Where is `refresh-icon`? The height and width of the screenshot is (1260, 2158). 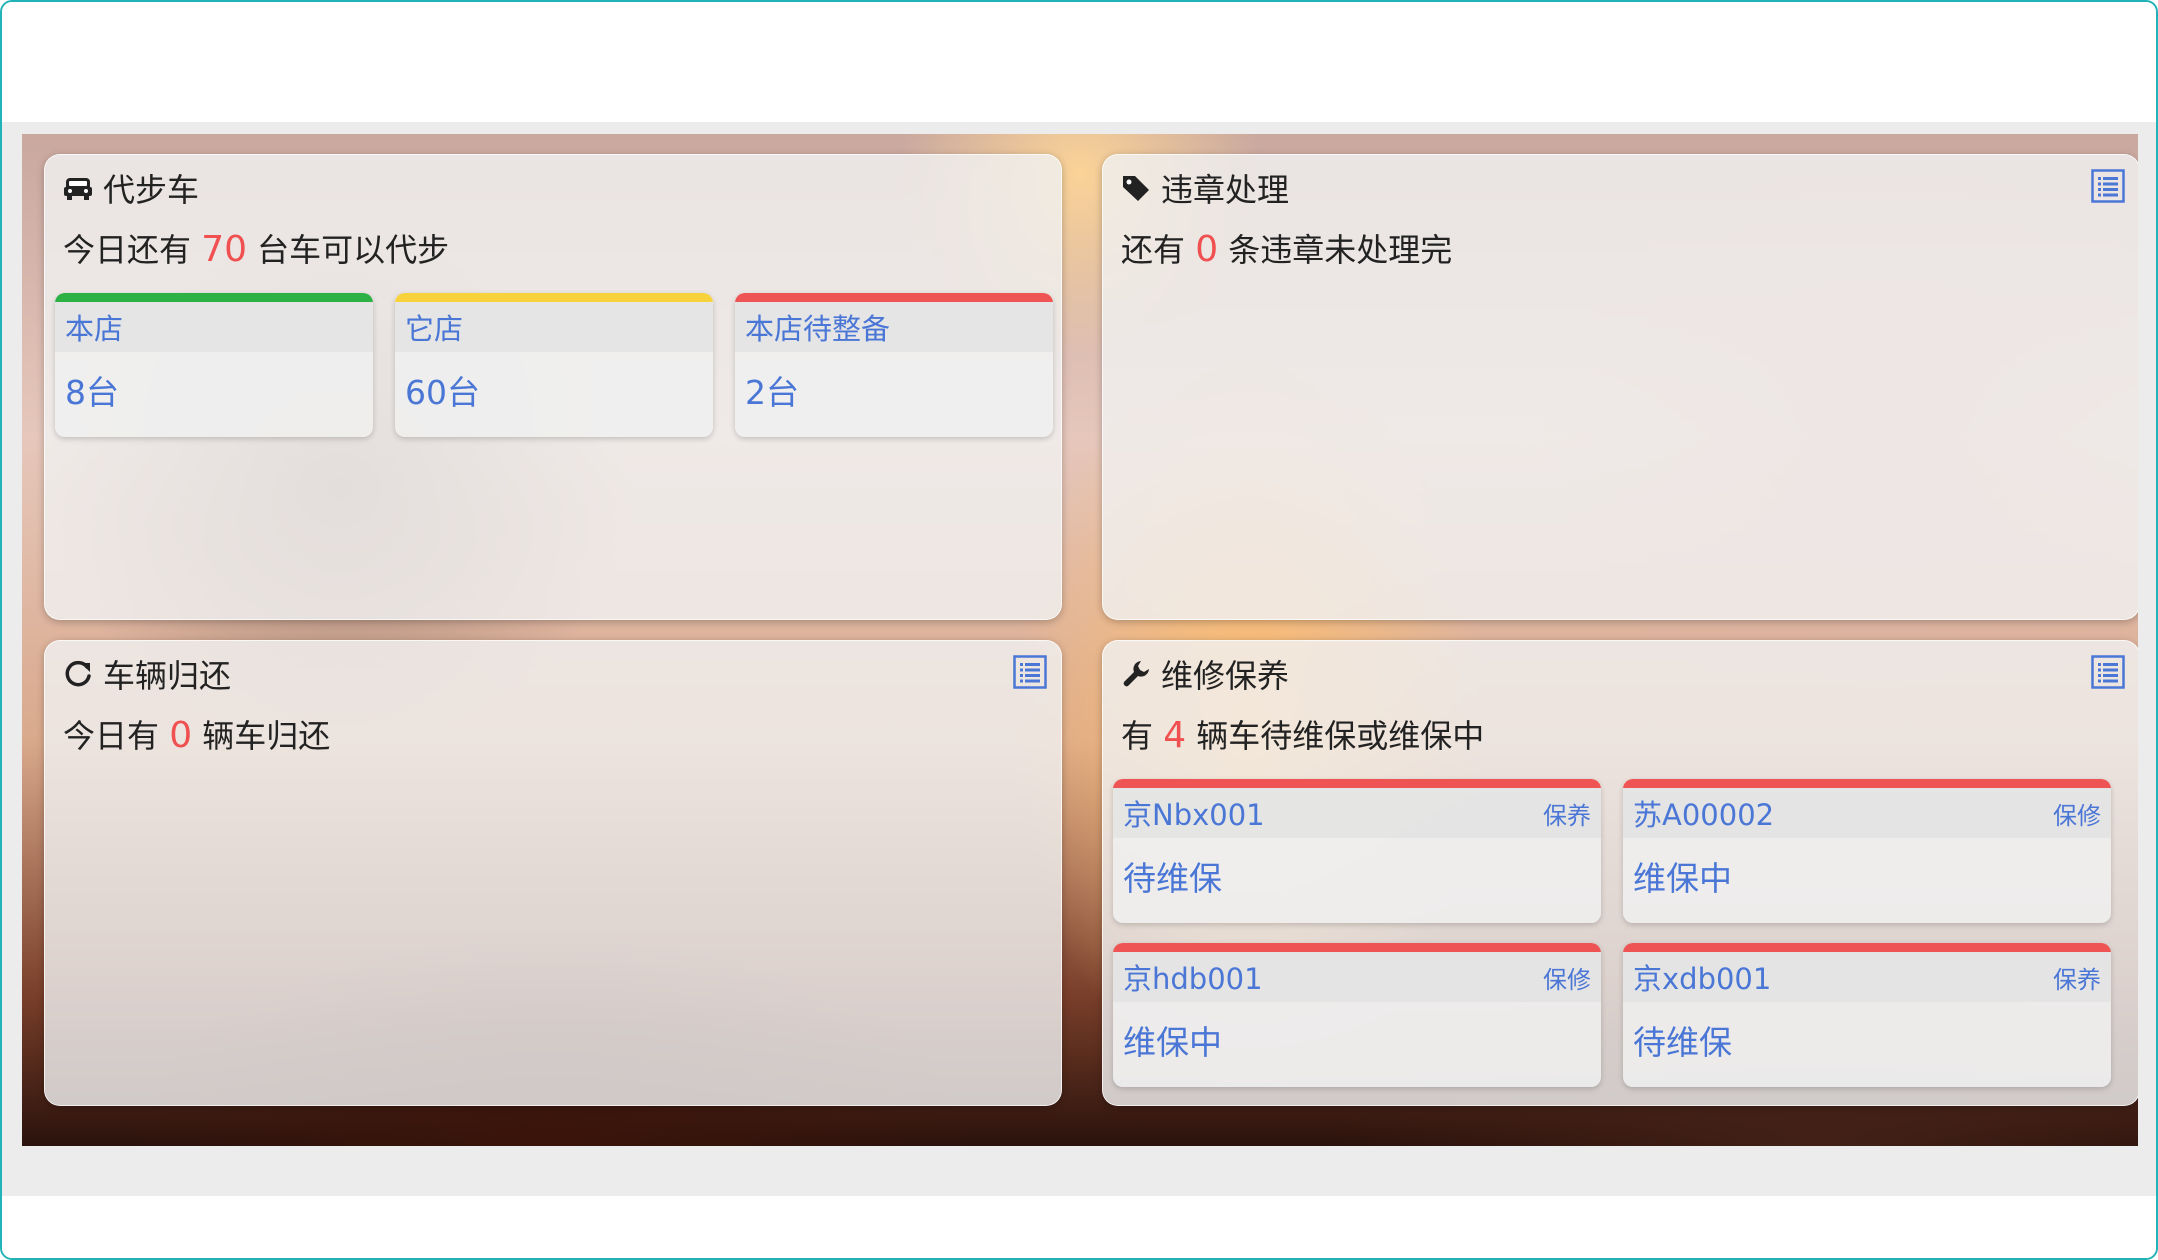 refresh-icon is located at coordinates (78, 674).